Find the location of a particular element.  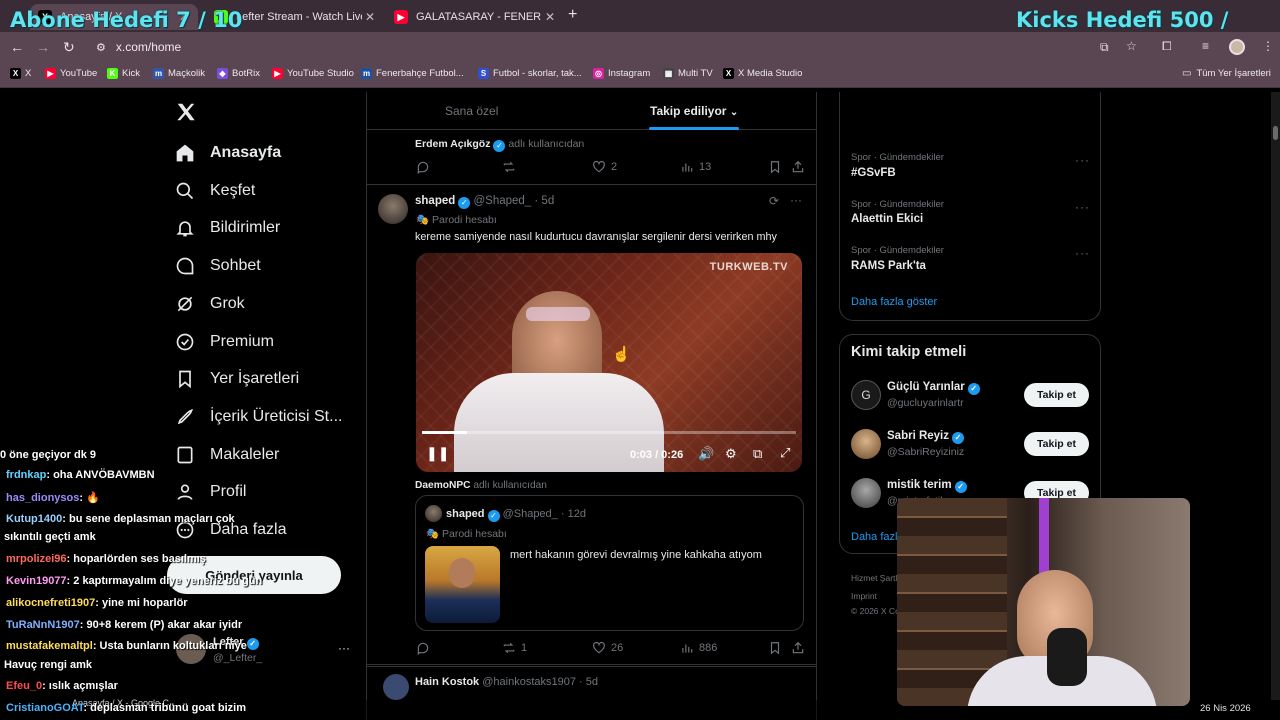

user-avatar: G is located at coordinates (866, 395).